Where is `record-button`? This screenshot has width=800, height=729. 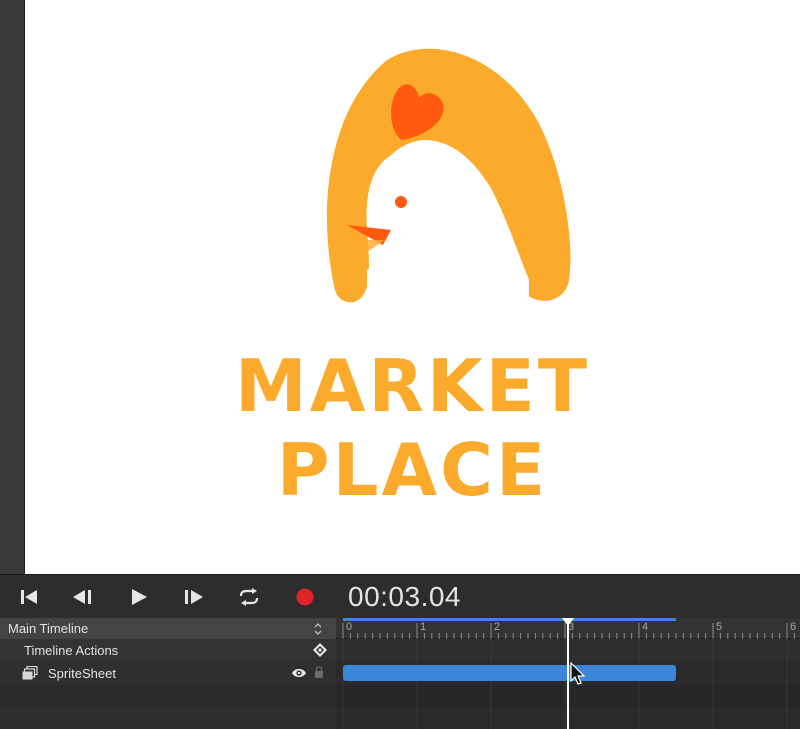 record-button is located at coordinates (305, 597).